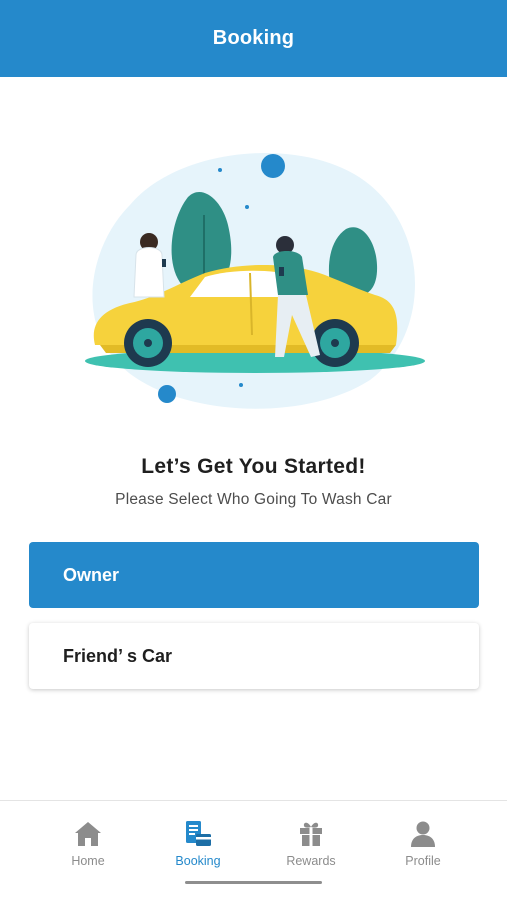  What do you see at coordinates (253, 850) in the screenshot?
I see `bottom-tab-bar: Home Booking Rewards Profile` at bounding box center [253, 850].